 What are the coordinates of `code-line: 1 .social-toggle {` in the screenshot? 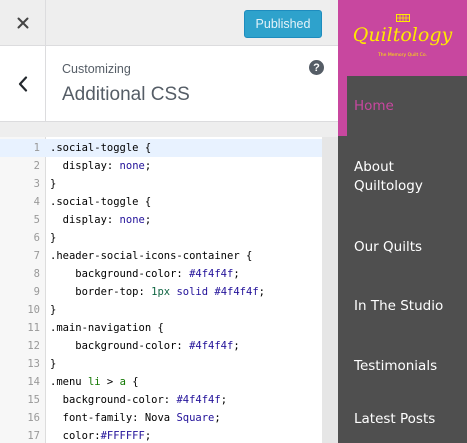 It's located at (161, 148).